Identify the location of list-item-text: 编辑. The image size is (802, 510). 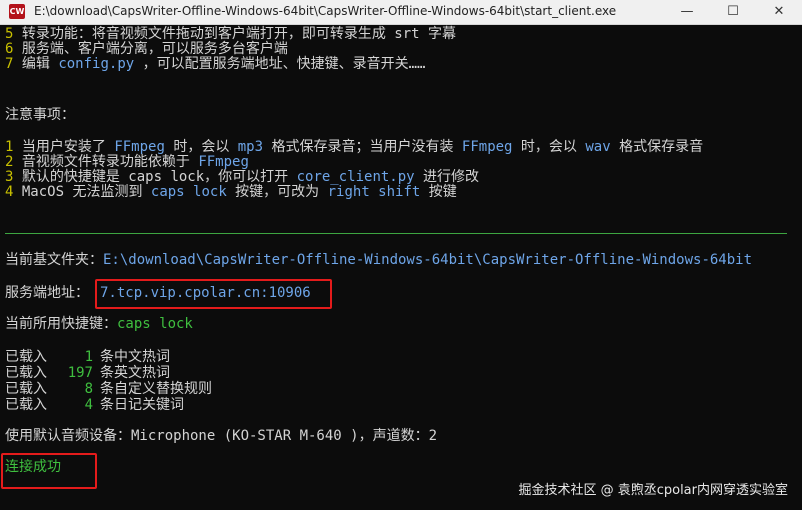
(40, 64).